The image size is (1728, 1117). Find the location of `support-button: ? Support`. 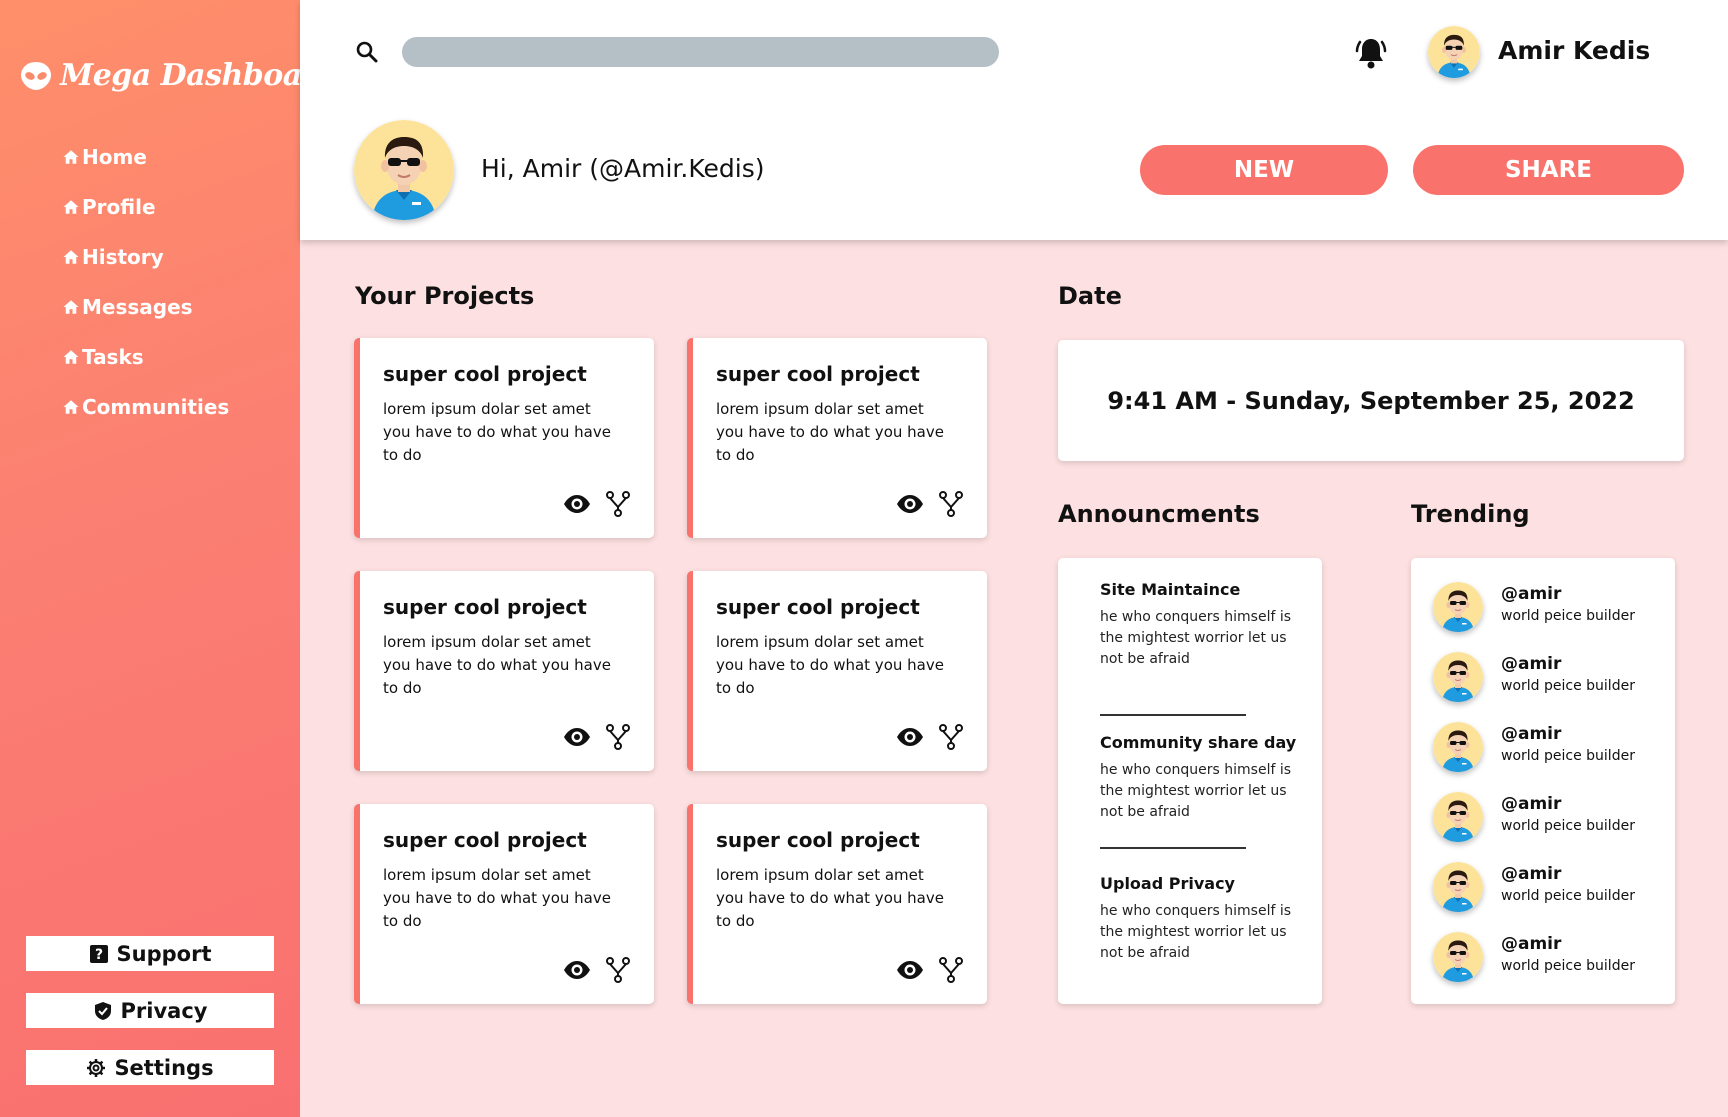

support-button: ? Support is located at coordinates (150, 953).